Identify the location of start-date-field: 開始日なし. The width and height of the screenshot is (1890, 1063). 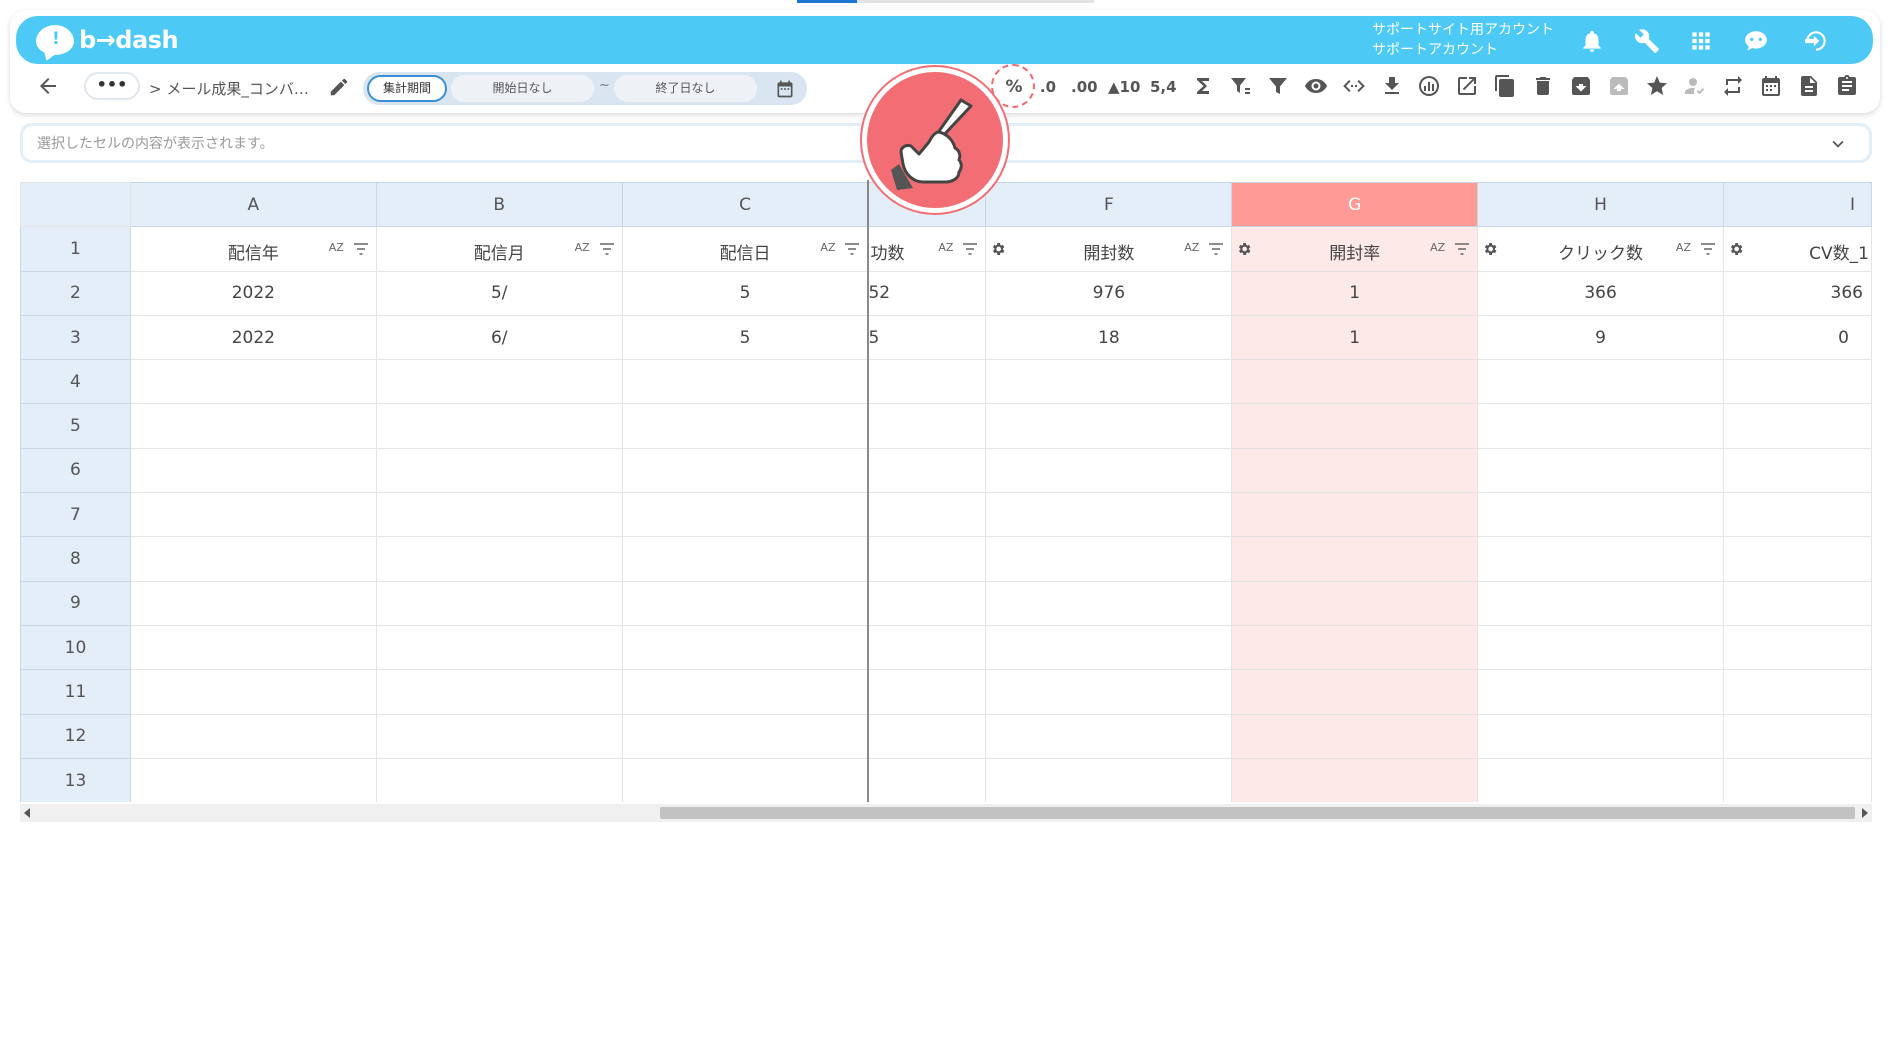
(522, 88).